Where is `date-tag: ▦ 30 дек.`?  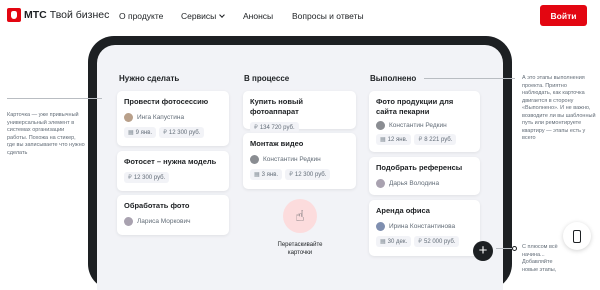 date-tag: ▦ 30 дек. is located at coordinates (394, 241).